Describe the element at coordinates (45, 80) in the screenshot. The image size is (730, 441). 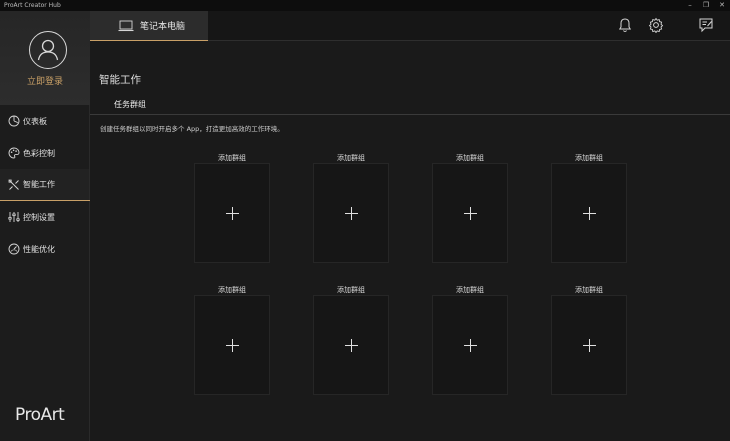
I see `login-link: 立即登录` at that location.